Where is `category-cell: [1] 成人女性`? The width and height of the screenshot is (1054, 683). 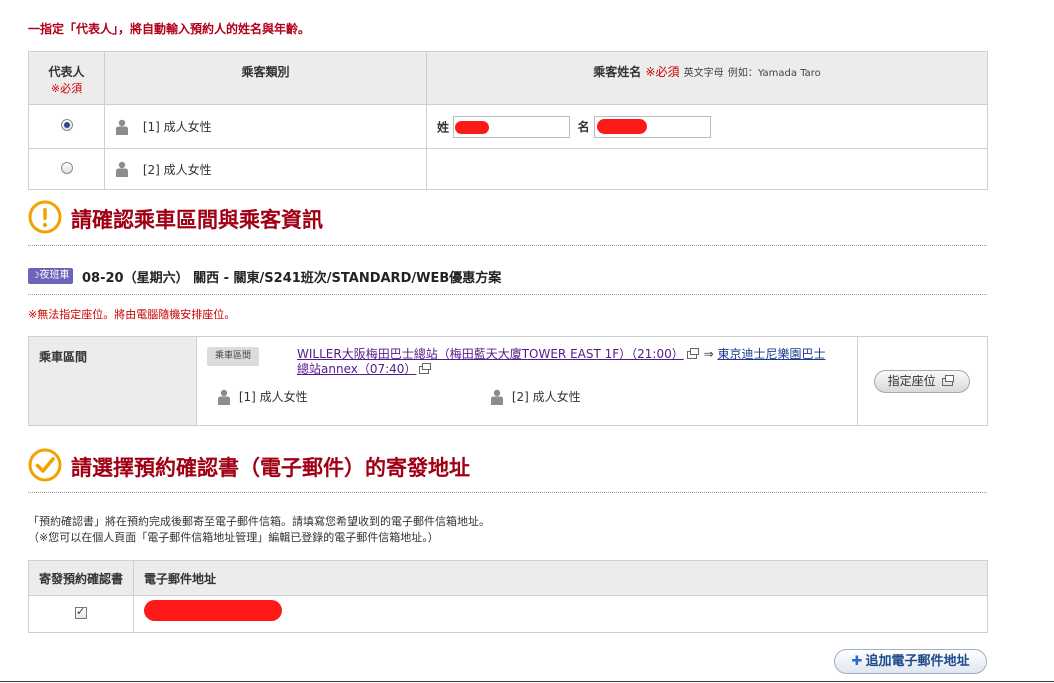 category-cell: [1] 成人女性 is located at coordinates (265, 126).